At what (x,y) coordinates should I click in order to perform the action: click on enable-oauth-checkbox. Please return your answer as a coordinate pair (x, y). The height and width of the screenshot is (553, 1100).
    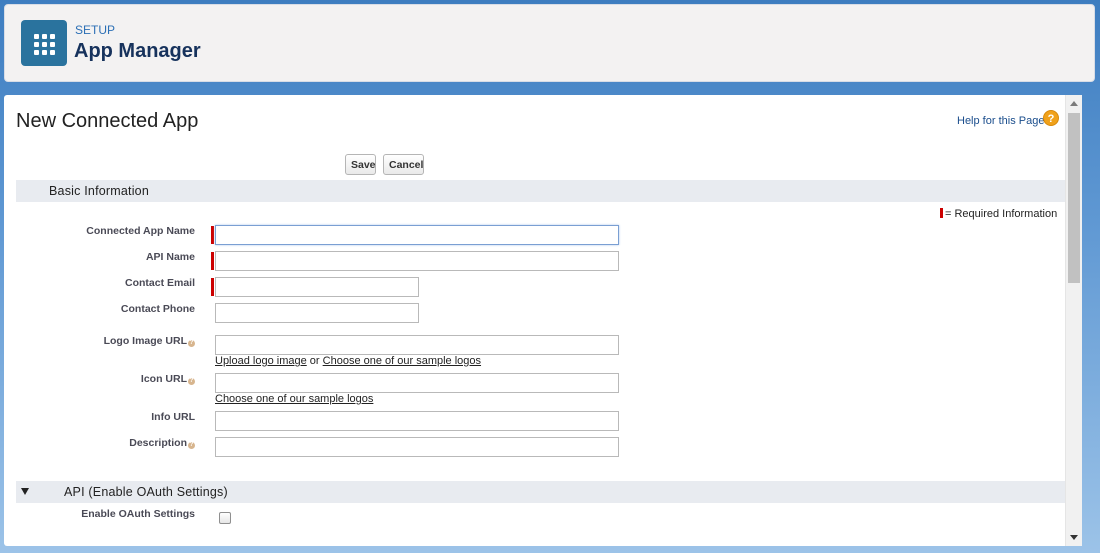
    Looking at the image, I should click on (225, 518).